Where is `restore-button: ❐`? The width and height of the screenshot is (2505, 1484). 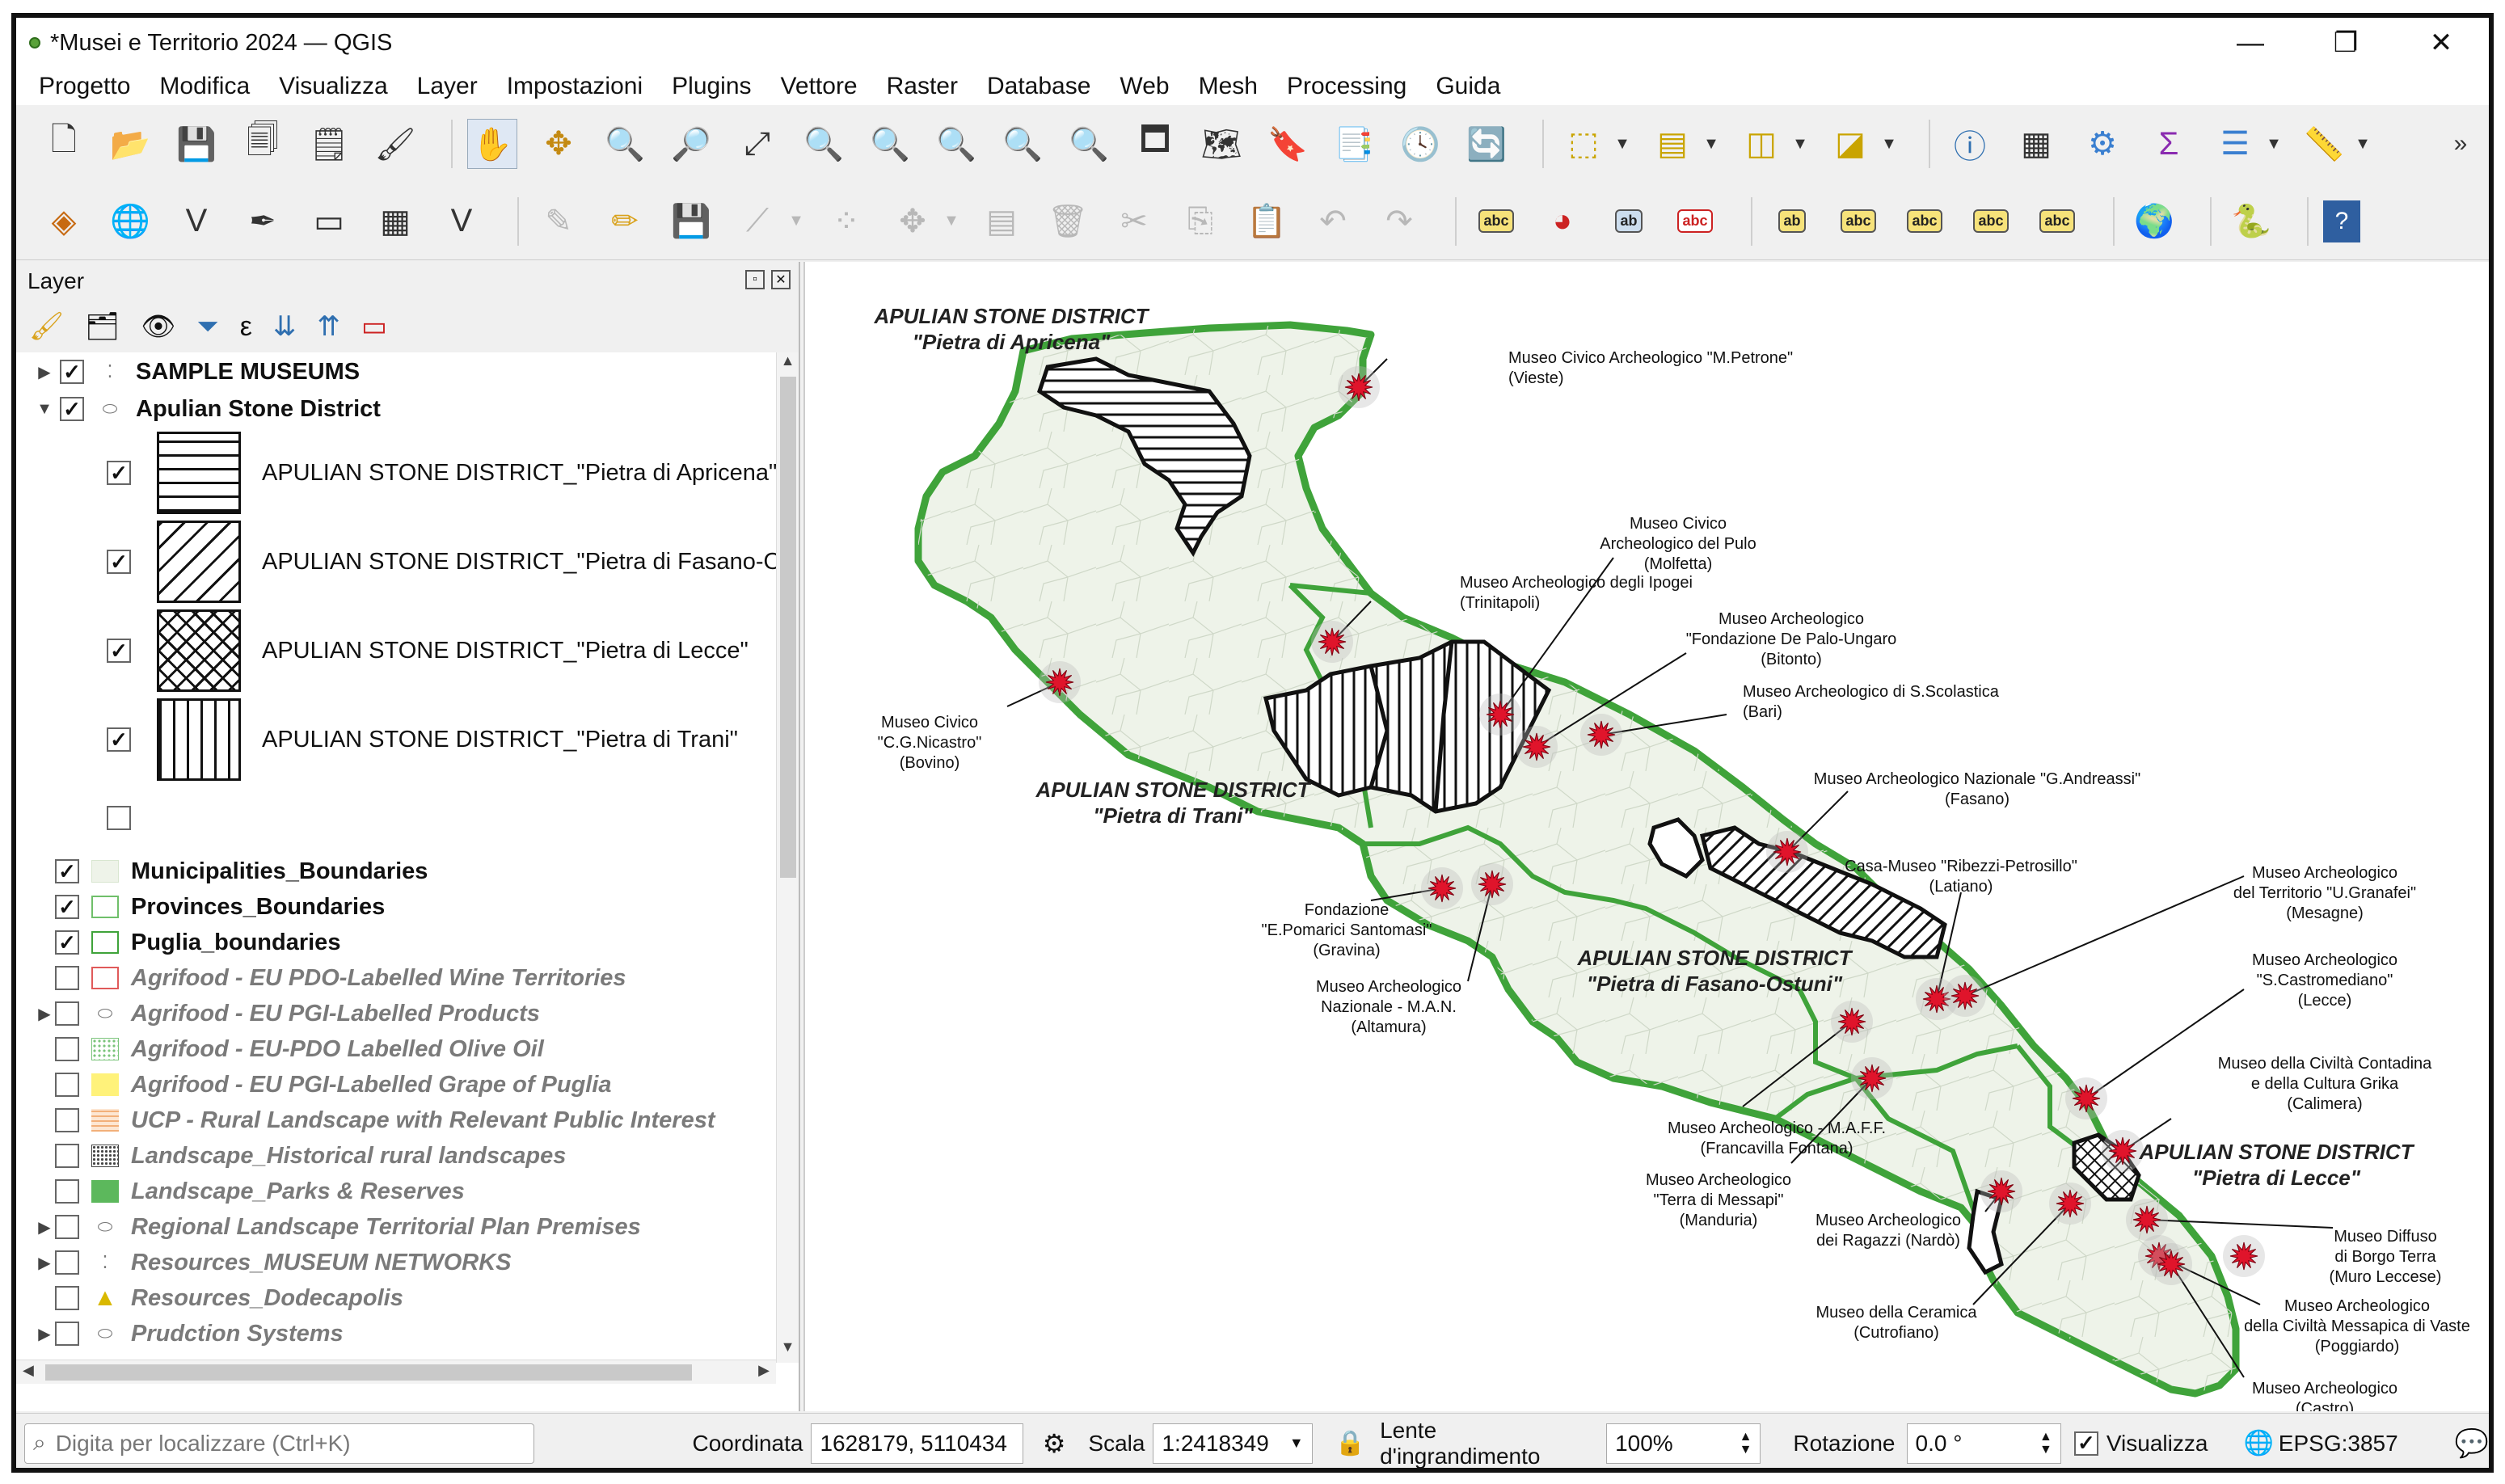
restore-button: ❐ is located at coordinates (2345, 43).